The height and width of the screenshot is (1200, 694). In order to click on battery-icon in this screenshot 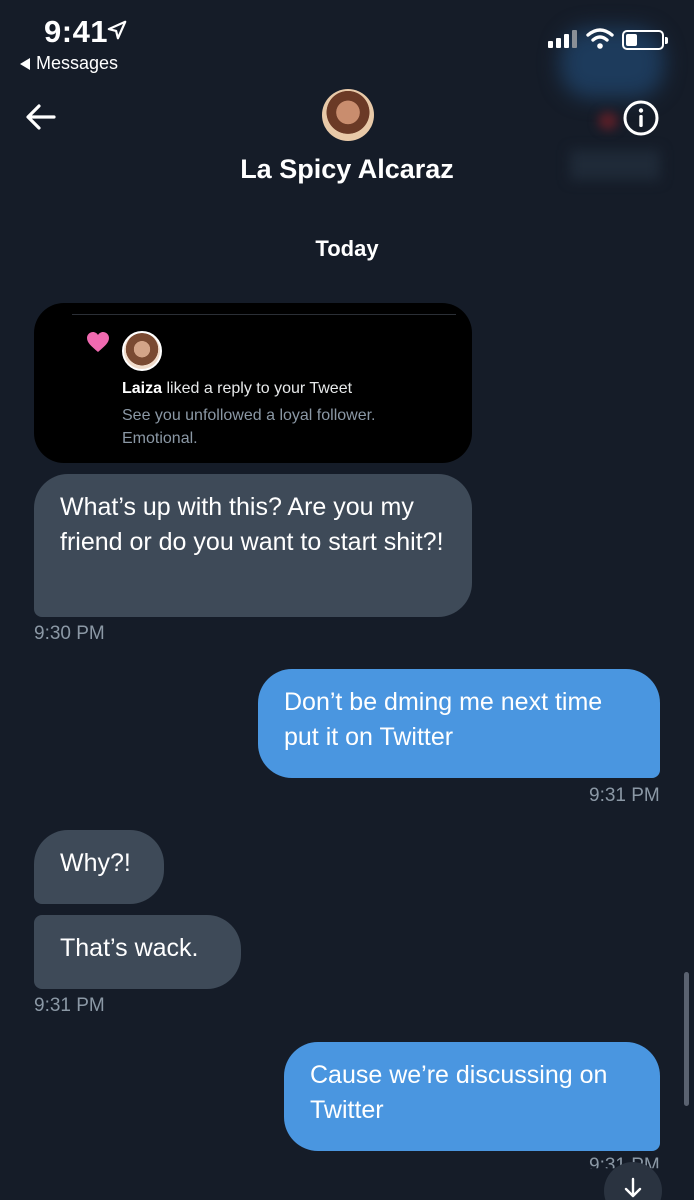, I will do `click(645, 40)`.